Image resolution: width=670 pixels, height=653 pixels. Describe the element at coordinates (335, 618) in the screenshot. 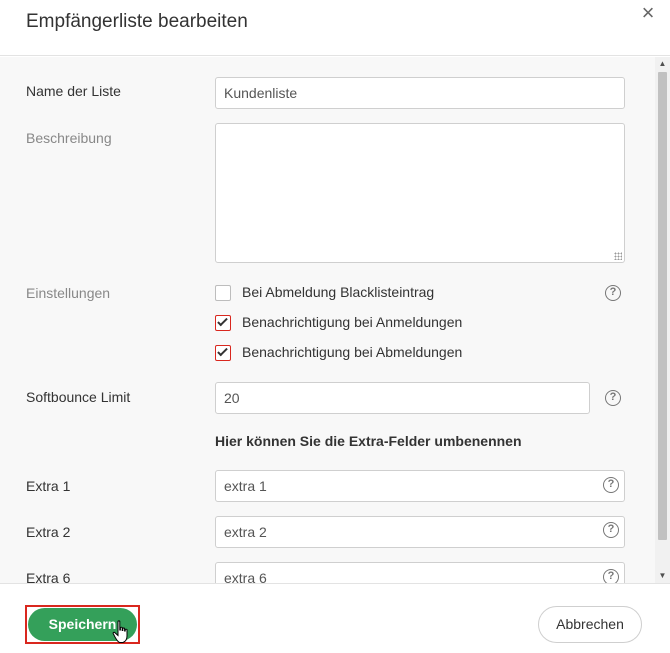

I see `dialog-footer: Speichern Abbrechen` at that location.